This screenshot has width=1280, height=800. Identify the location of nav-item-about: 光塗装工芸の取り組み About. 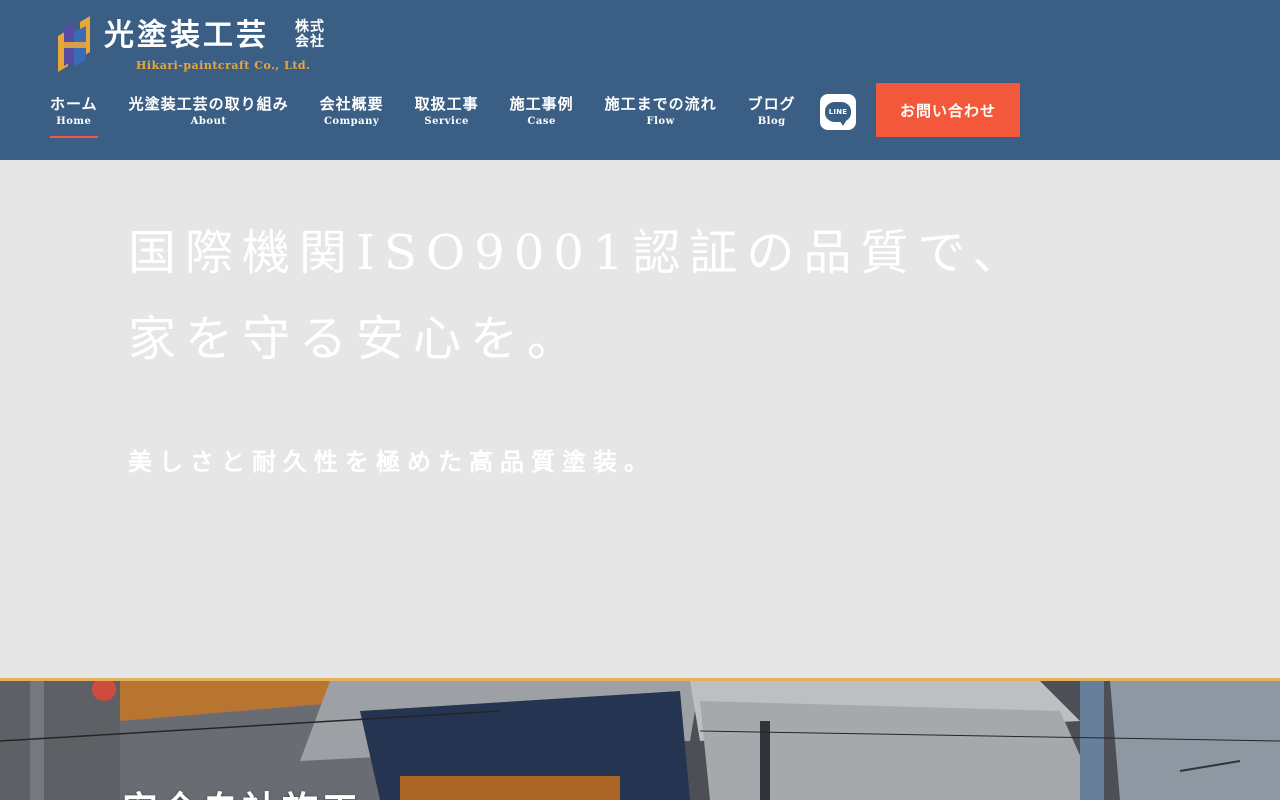
(209, 117).